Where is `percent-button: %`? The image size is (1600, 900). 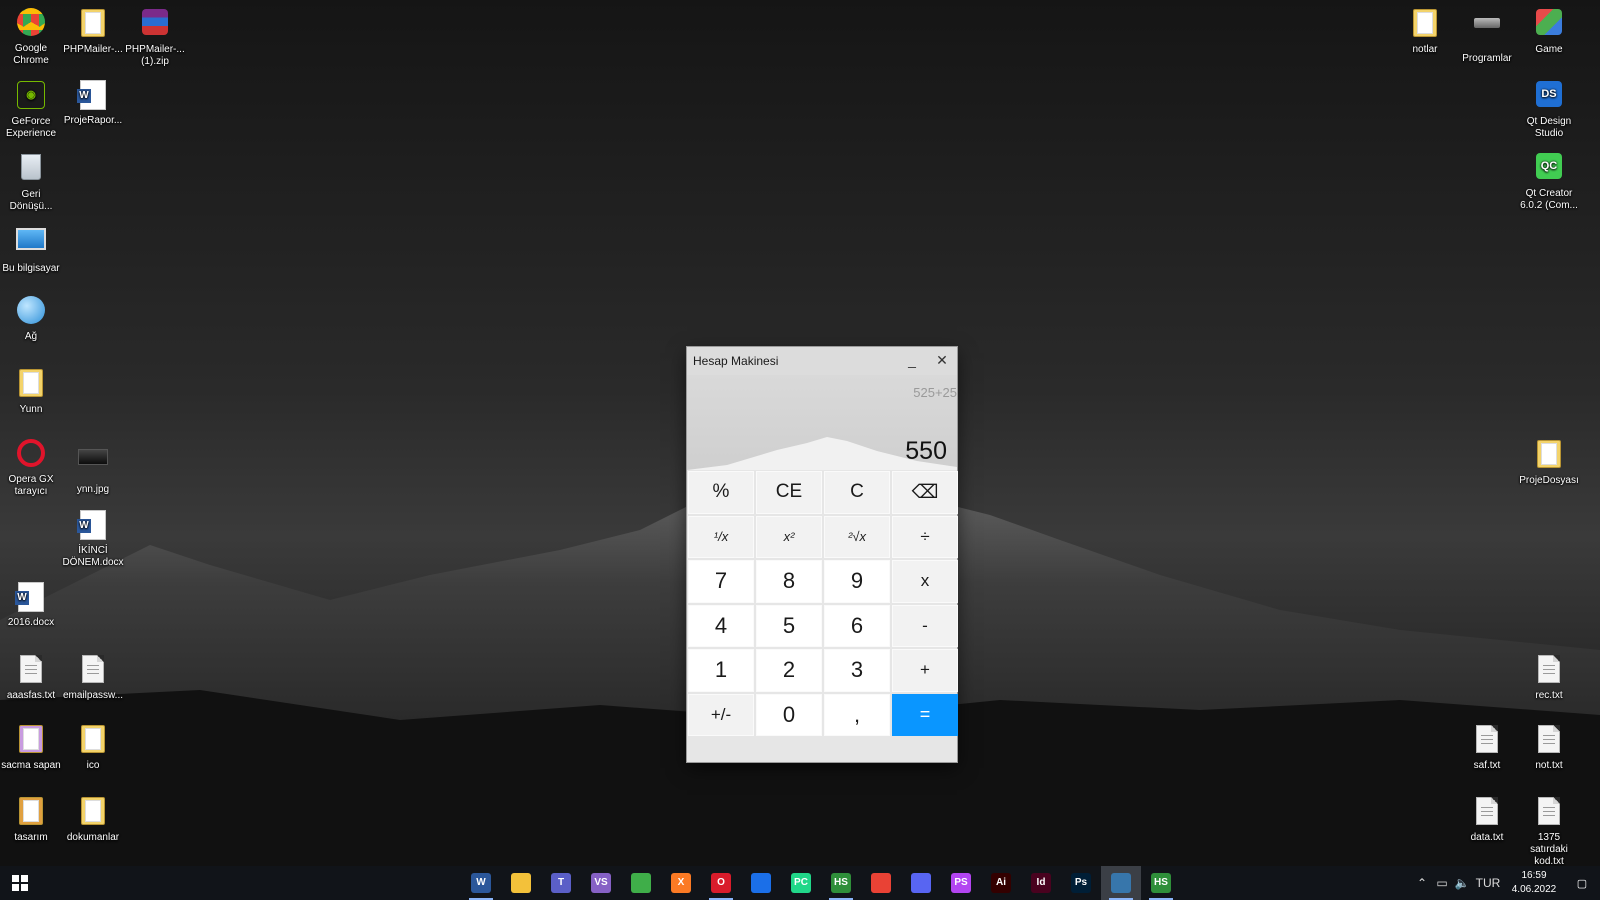
percent-button: % is located at coordinates (721, 492).